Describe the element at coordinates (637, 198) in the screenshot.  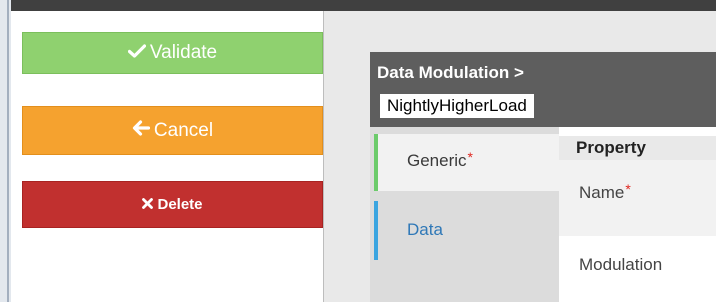
I see `table-row: Name*` at that location.